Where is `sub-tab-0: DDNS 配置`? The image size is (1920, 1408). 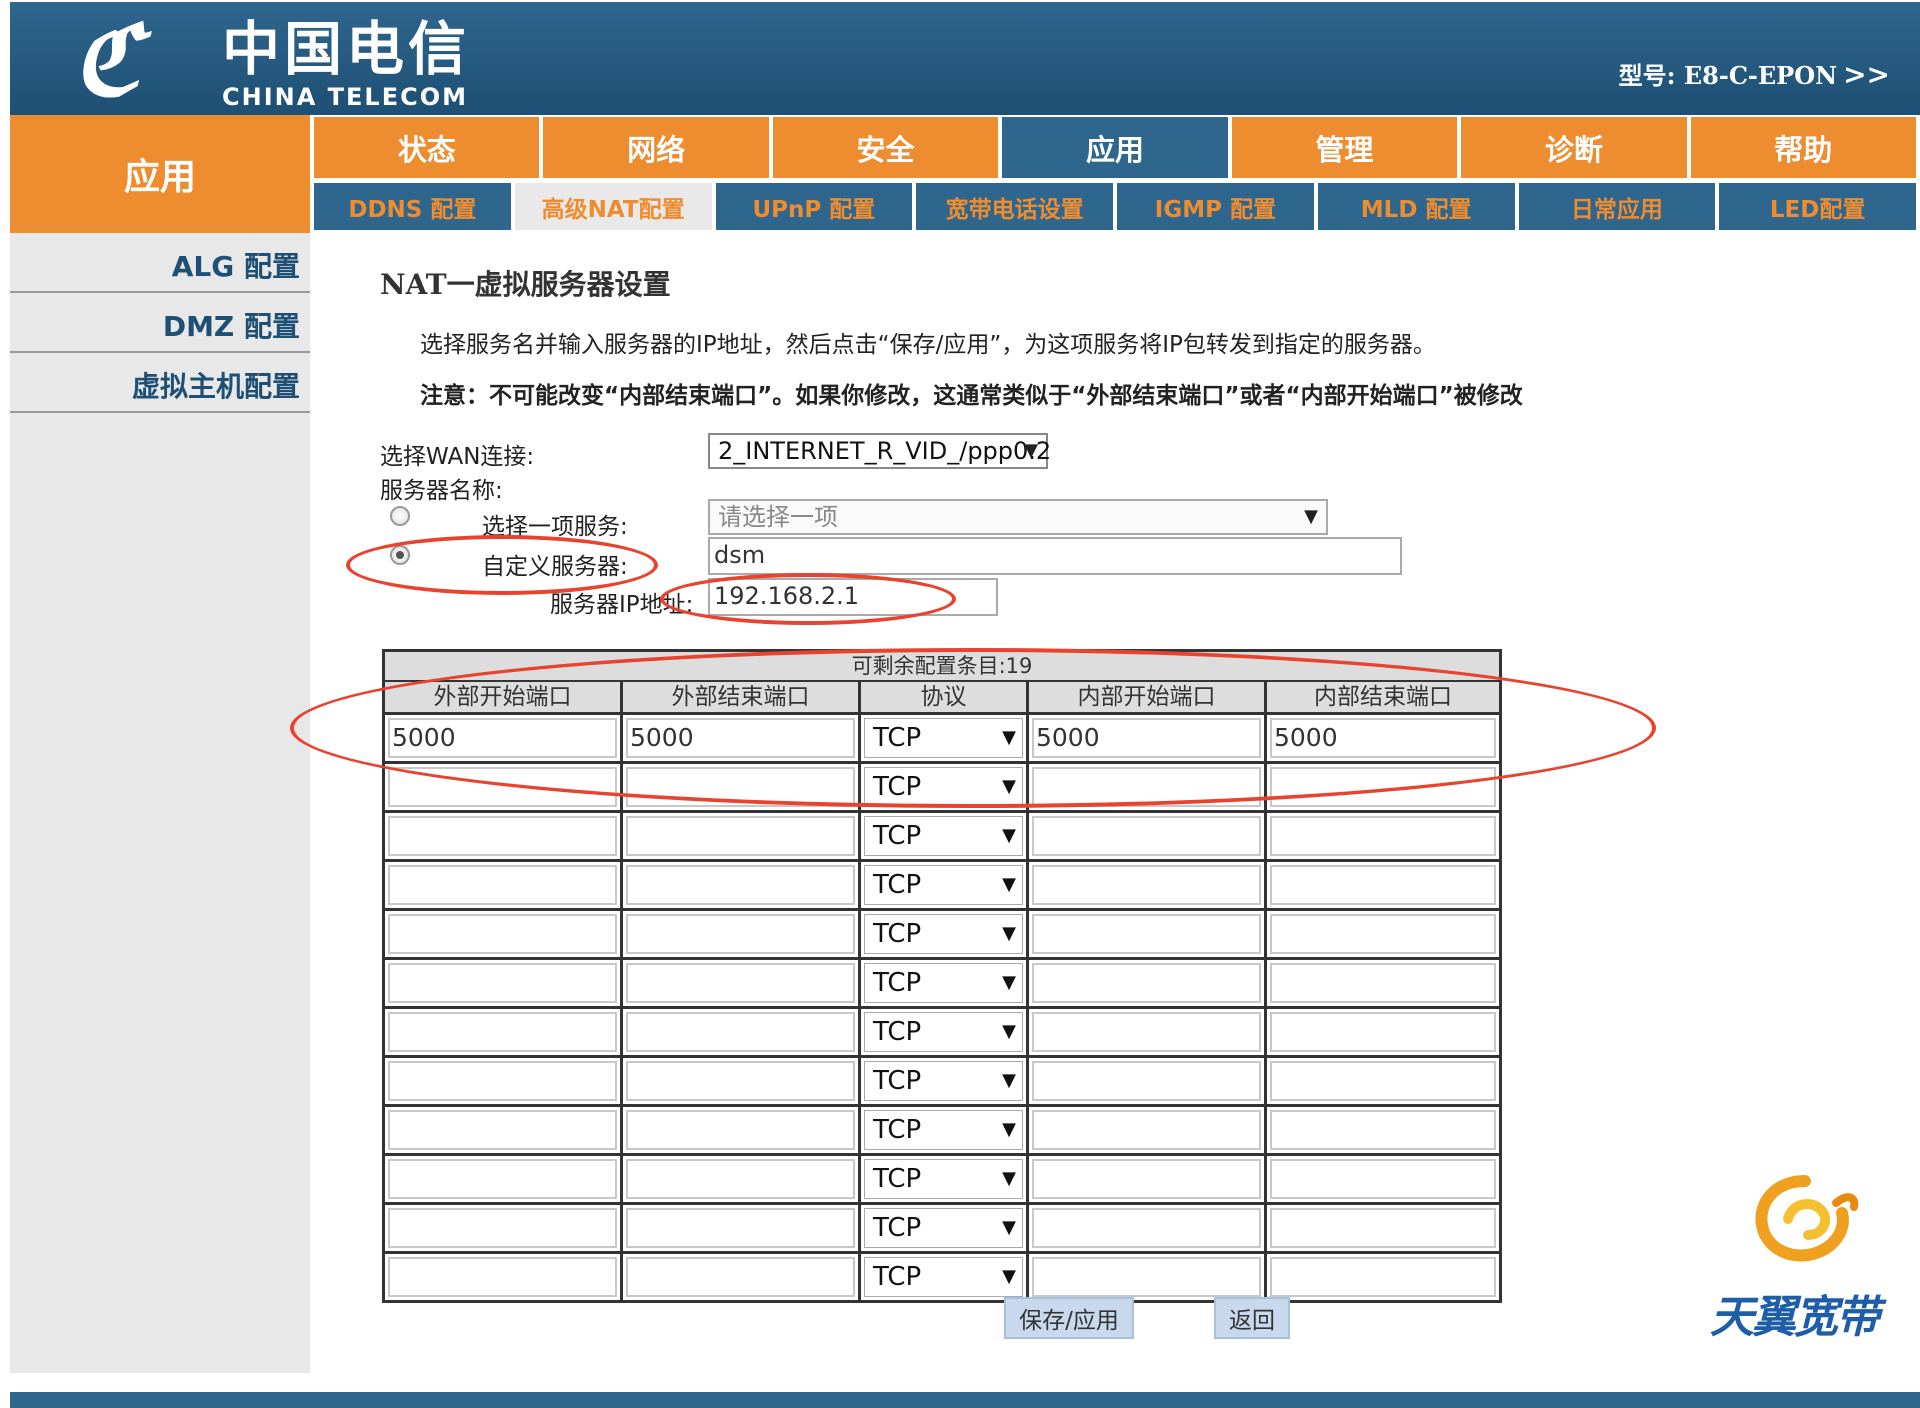
sub-tab-0: DDNS 配置 is located at coordinates (412, 206).